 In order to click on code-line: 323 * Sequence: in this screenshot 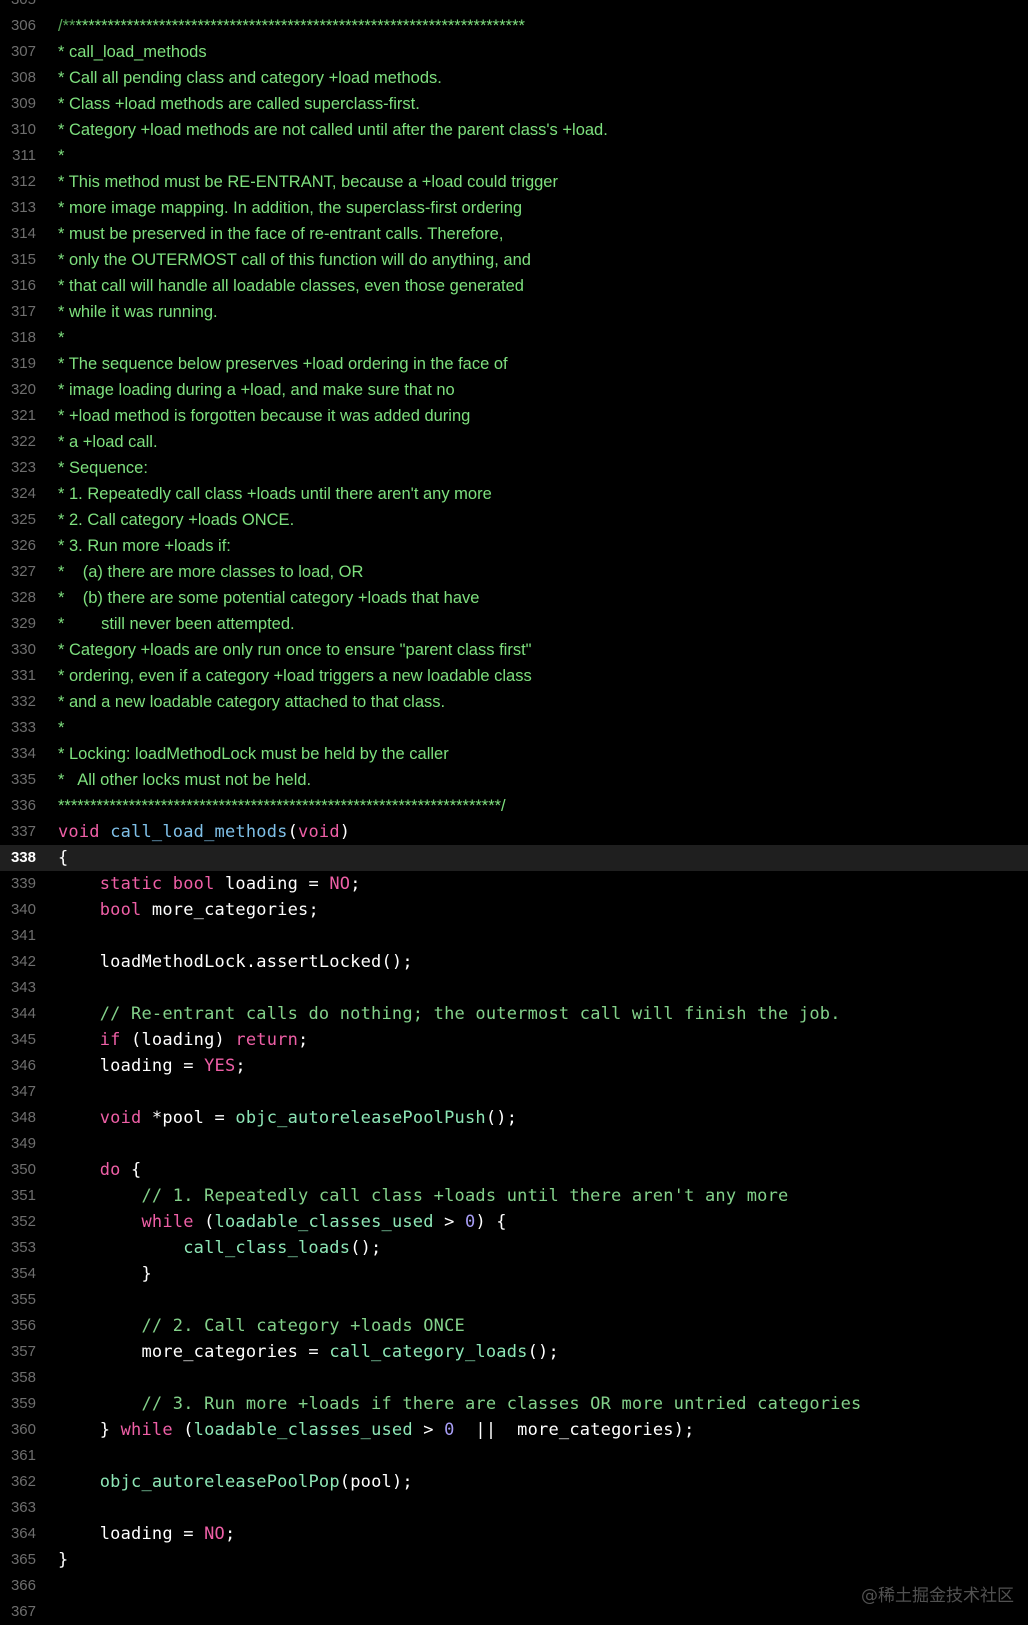, I will do `click(514, 468)`.